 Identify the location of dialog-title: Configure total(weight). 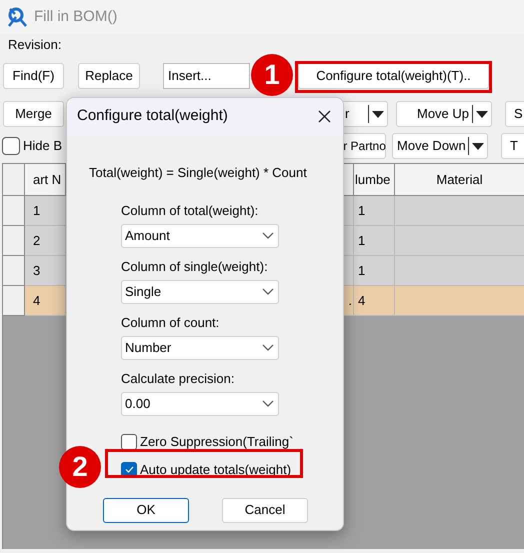
(152, 116).